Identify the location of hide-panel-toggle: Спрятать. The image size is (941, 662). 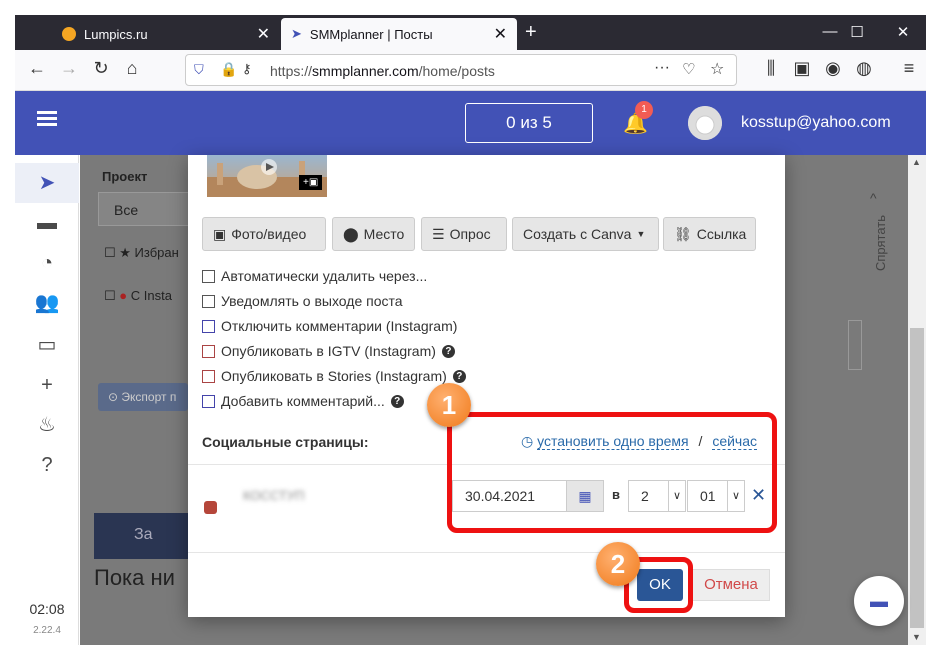
(880, 243).